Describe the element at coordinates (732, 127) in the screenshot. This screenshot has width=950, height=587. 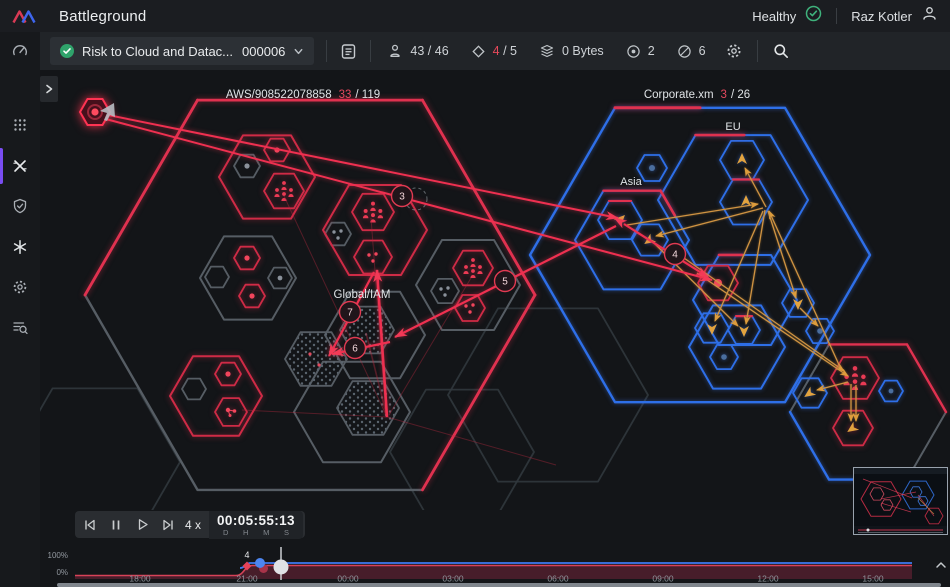
I see `region-label: EU` at that location.